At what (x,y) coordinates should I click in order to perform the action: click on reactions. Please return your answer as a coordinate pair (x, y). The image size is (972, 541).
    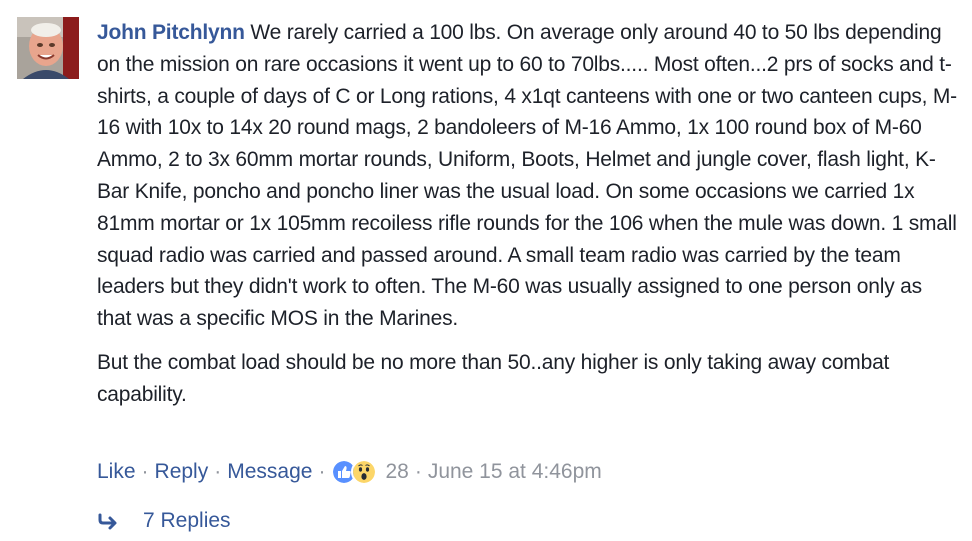
    Looking at the image, I should click on (354, 472).